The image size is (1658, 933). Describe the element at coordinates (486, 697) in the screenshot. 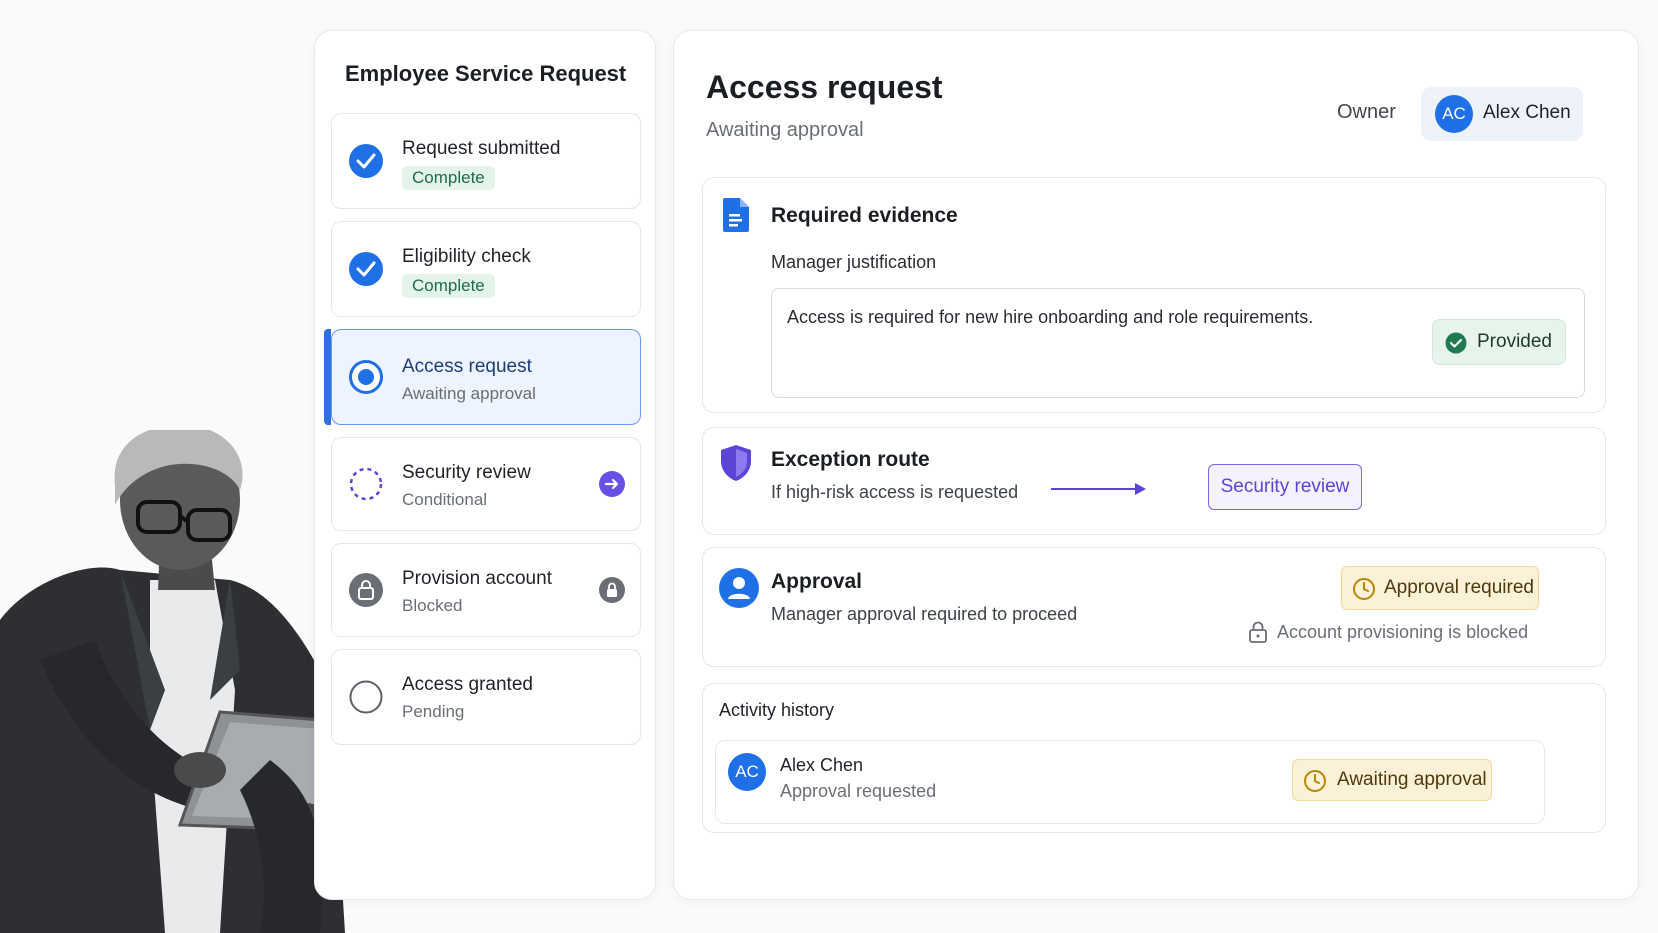

I see `step-access-granted: Access granted Pending` at that location.